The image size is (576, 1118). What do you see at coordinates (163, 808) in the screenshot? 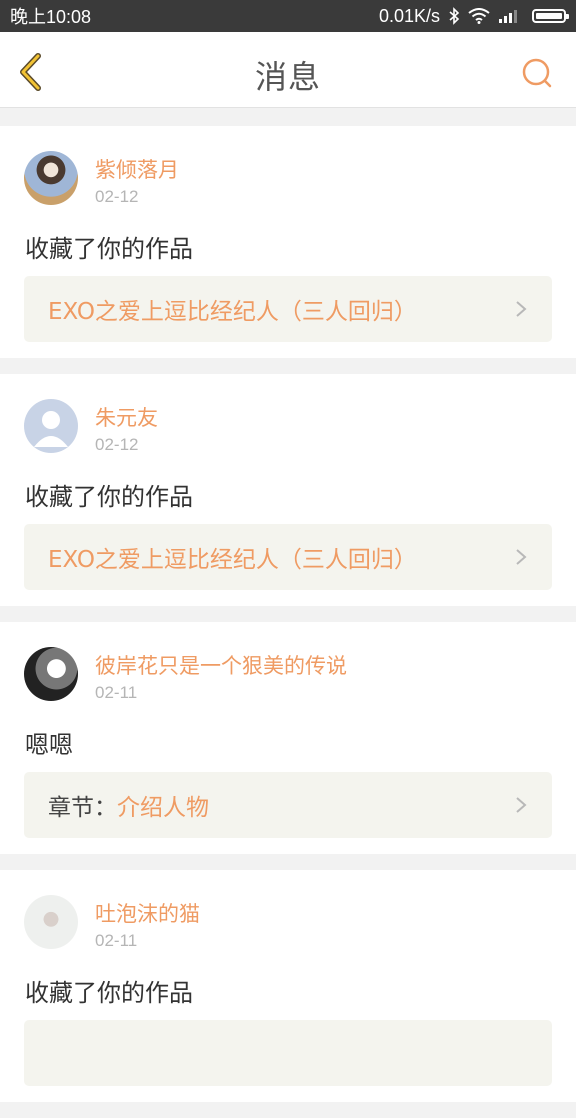
I see `chapter-title: 介绍人物` at bounding box center [163, 808].